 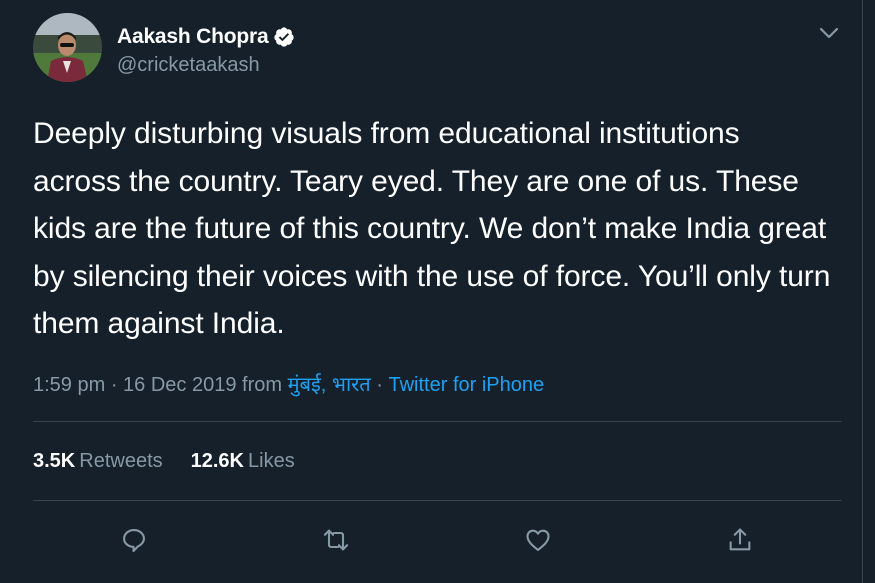 What do you see at coordinates (829, 33) in the screenshot?
I see `chevron-down-icon` at bounding box center [829, 33].